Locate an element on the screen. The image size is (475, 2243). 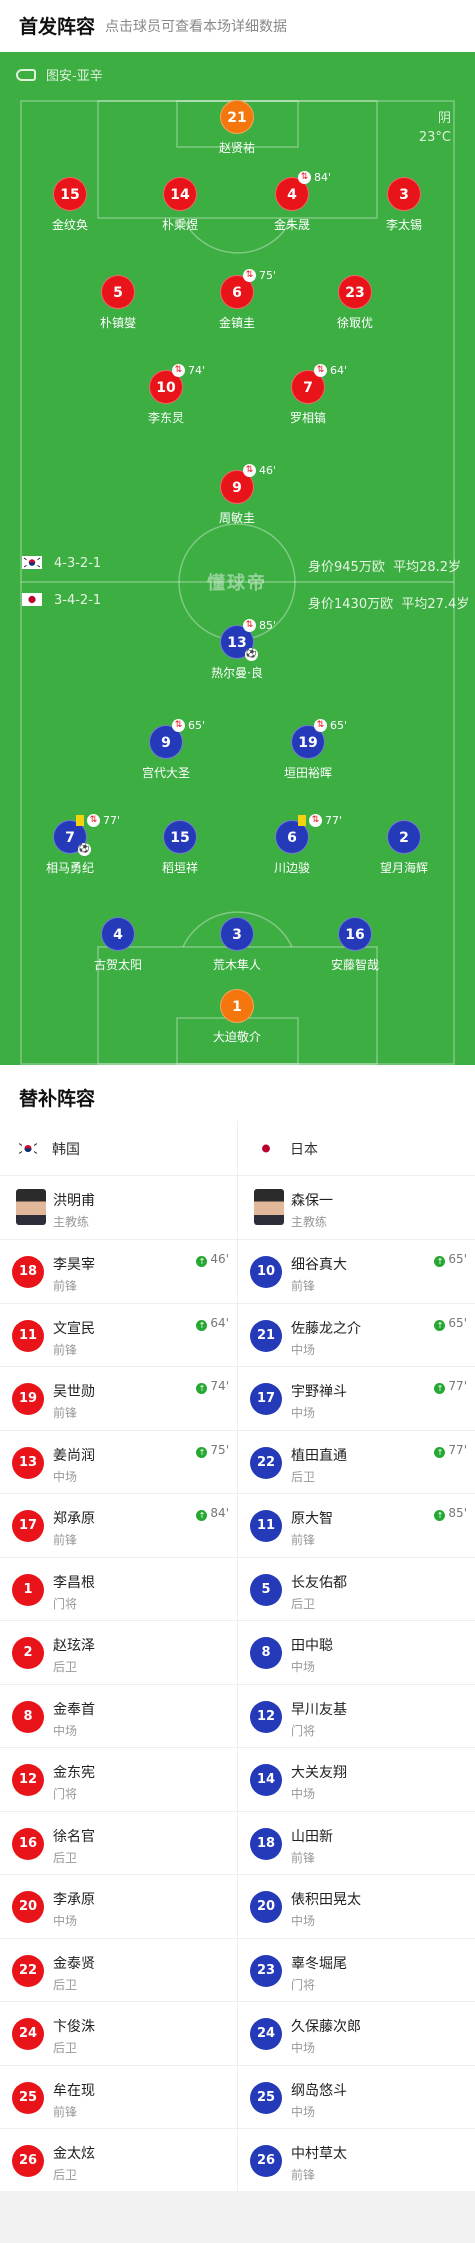
away-player: 4 古贺太阳 is located at coordinates (118, 945).